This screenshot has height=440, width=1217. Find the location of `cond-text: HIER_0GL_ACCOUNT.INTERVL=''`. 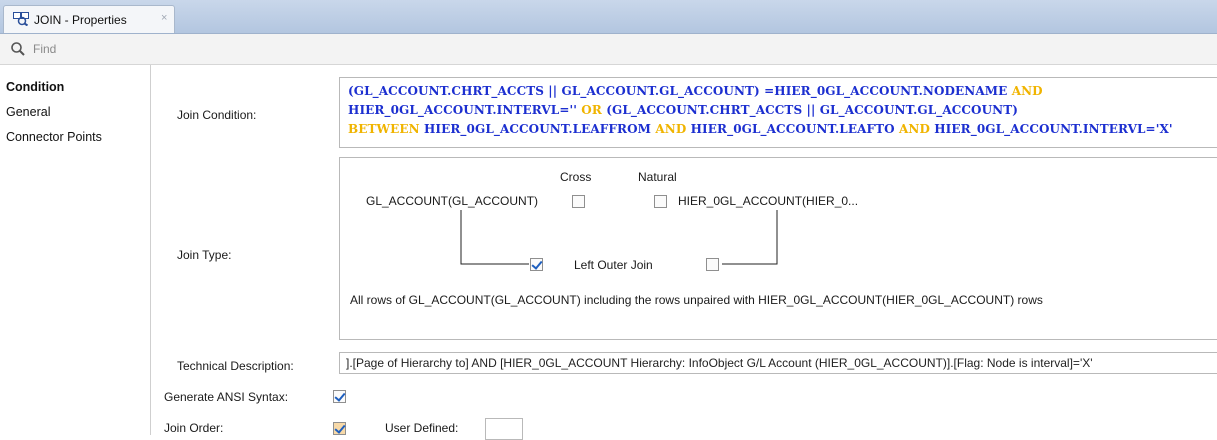

cond-text: HIER_0GL_ACCOUNT.INTERVL='' is located at coordinates (465, 110).